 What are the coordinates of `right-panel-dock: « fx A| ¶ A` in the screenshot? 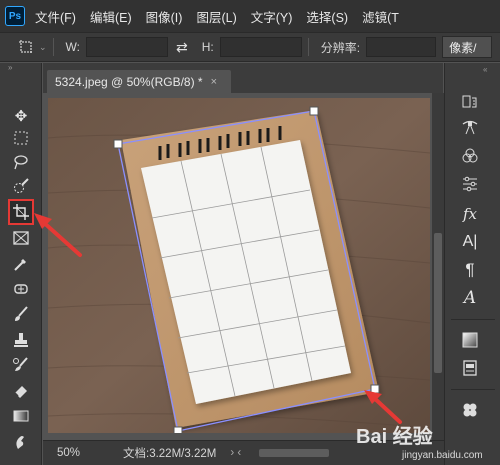 It's located at (472, 264).